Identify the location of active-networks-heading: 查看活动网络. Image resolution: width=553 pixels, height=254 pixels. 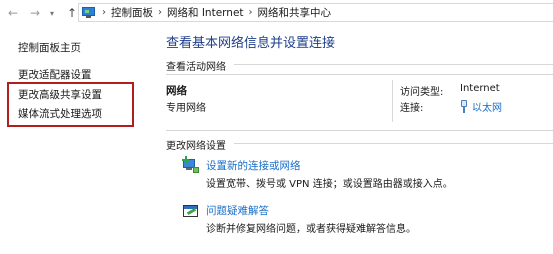
(196, 67).